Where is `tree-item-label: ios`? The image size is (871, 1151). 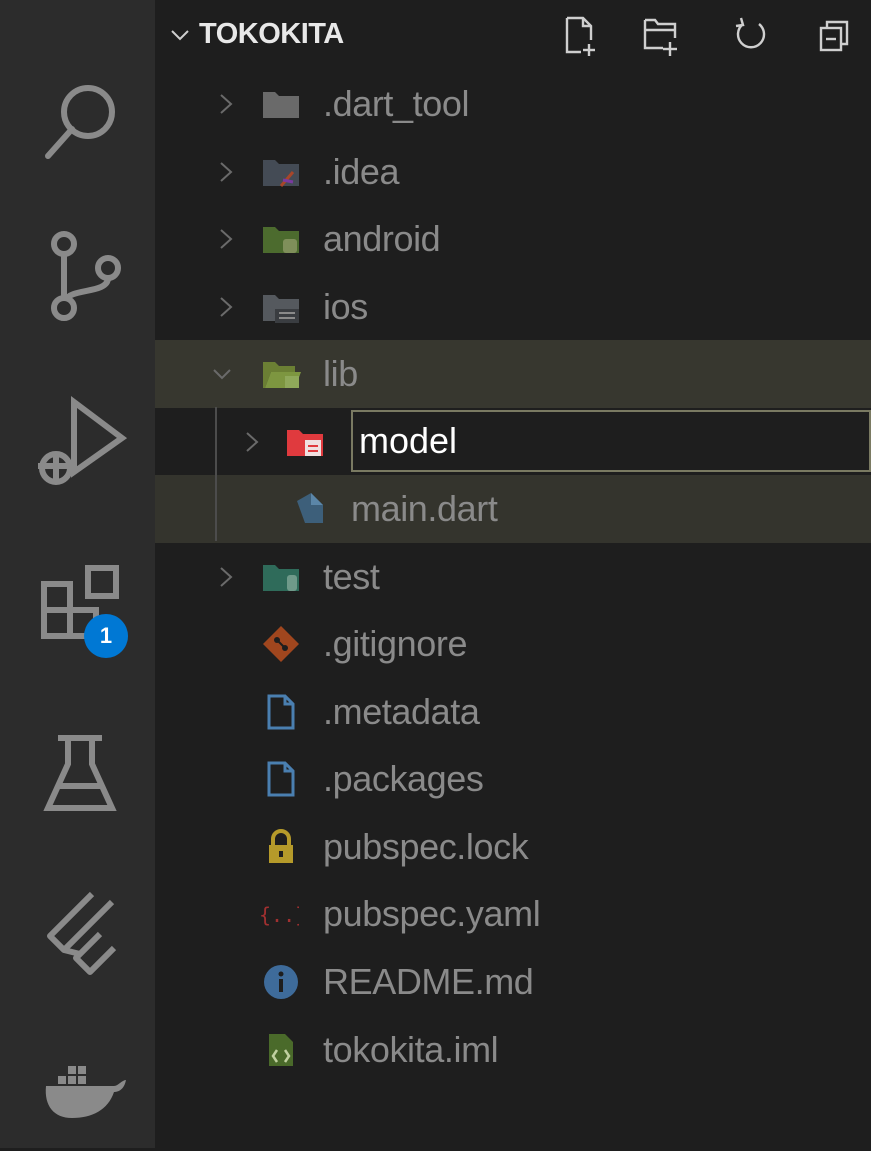
tree-item-label: ios is located at coordinates (345, 306).